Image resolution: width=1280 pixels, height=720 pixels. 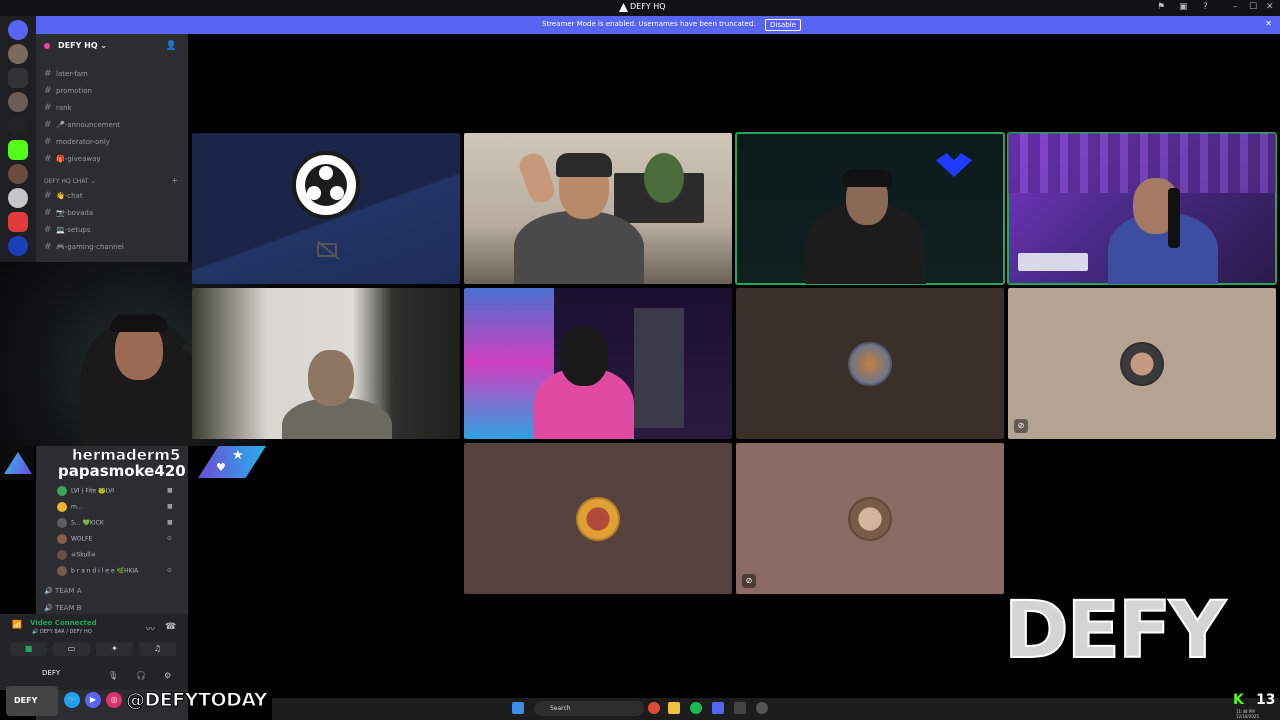 What do you see at coordinates (1235, 7) in the screenshot?
I see `minimize-button: –` at bounding box center [1235, 7].